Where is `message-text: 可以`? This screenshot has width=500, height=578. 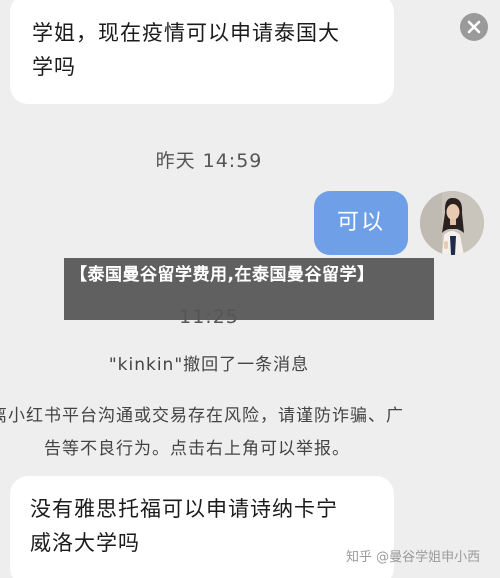 message-text: 可以 is located at coordinates (360, 222).